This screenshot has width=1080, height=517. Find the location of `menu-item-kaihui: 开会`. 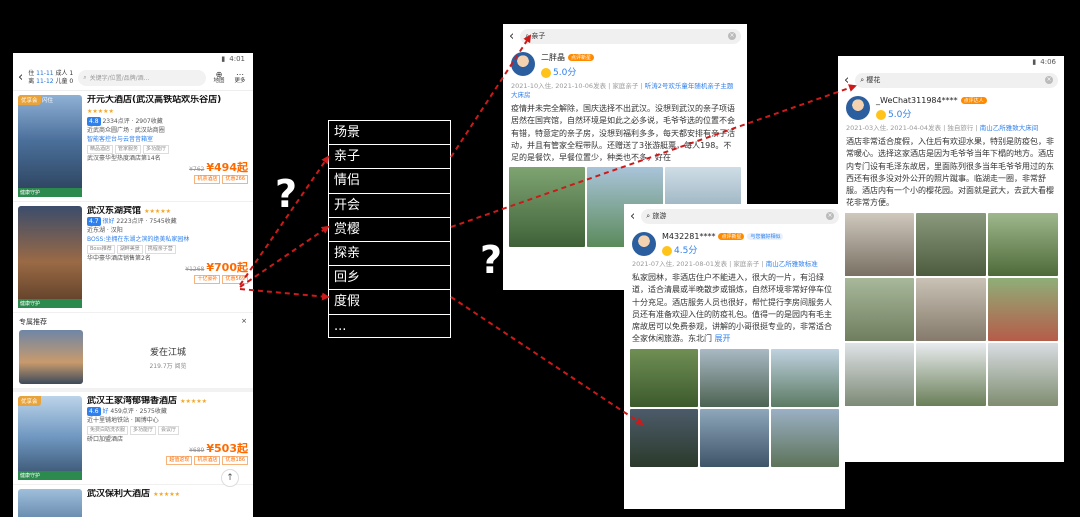

menu-item-kaihui: 开会 is located at coordinates (389, 206).